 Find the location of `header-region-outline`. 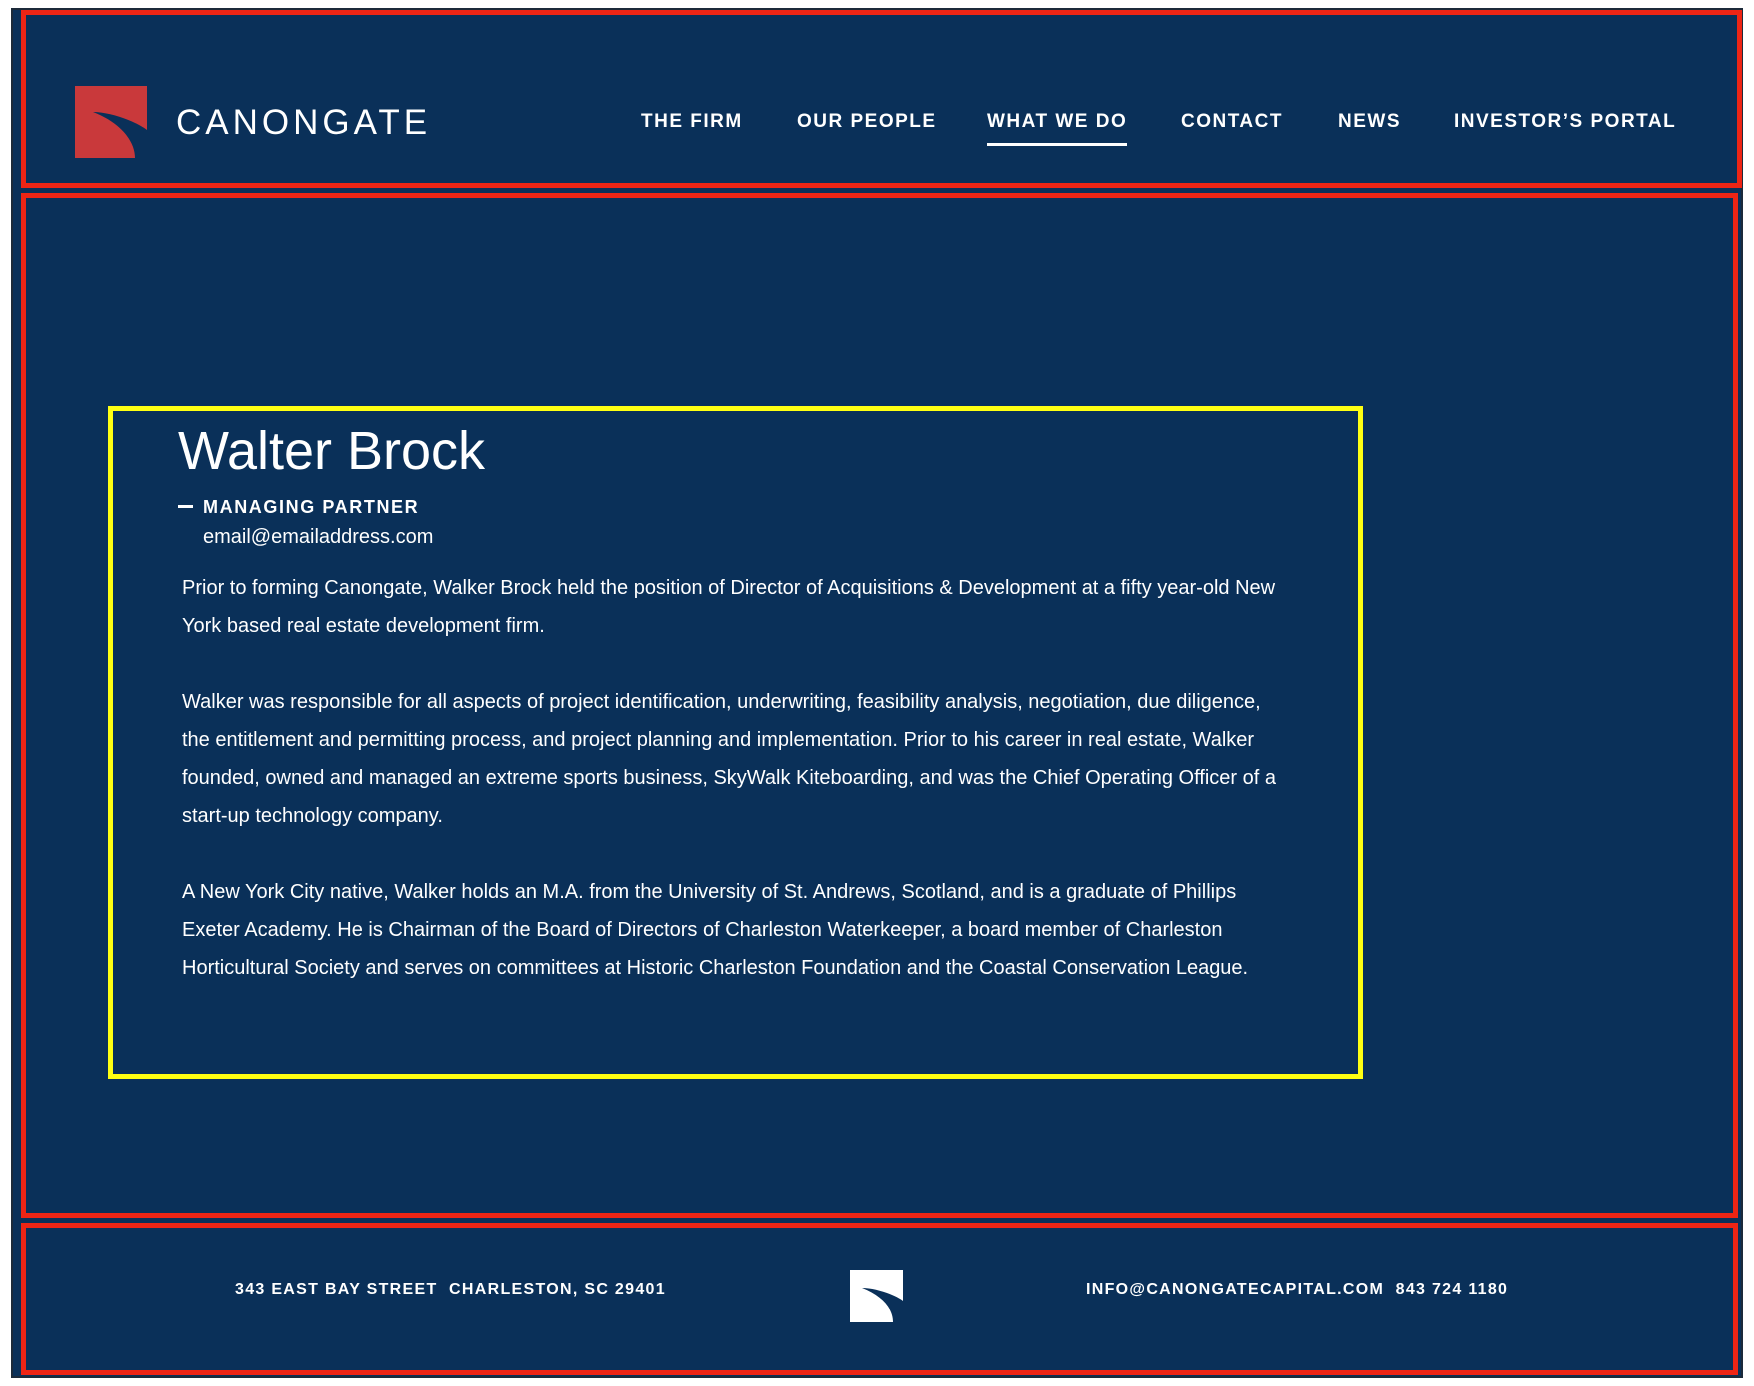

header-region-outline is located at coordinates (881, 99).